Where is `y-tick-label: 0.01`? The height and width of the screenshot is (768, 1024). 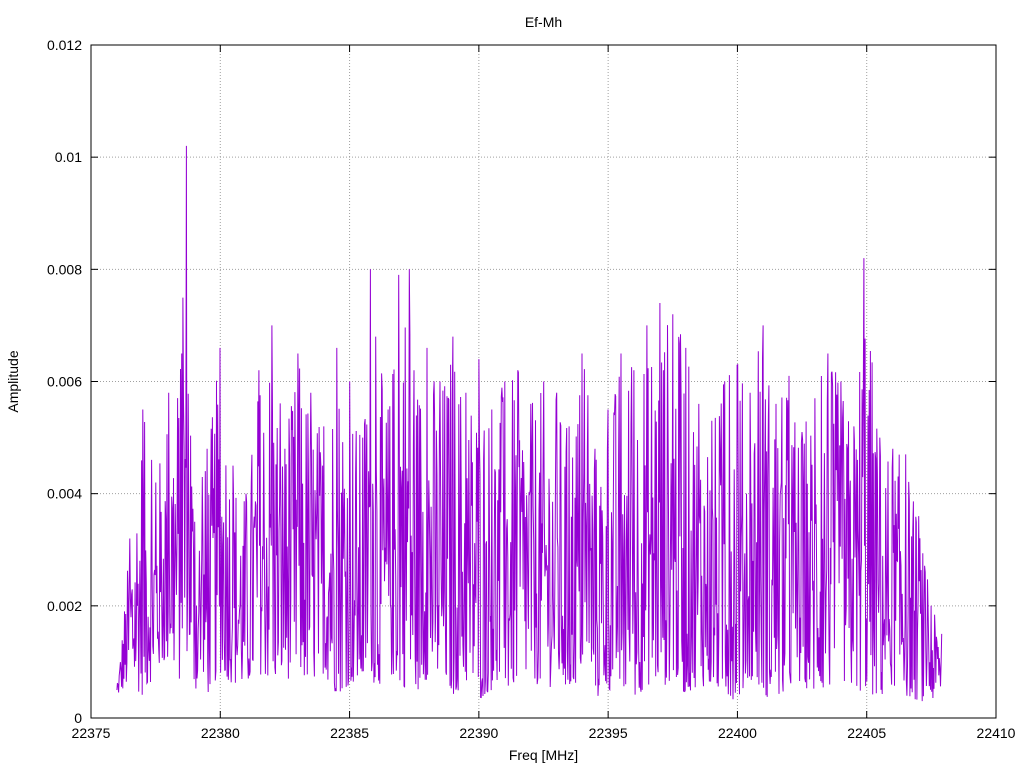
y-tick-label: 0.01 is located at coordinates (68, 157).